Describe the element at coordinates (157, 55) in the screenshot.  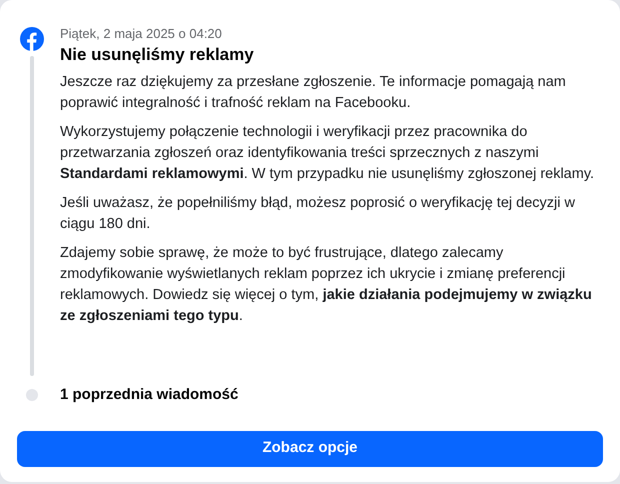
I see `message-title: Nie usunęliśmy reklamy` at that location.